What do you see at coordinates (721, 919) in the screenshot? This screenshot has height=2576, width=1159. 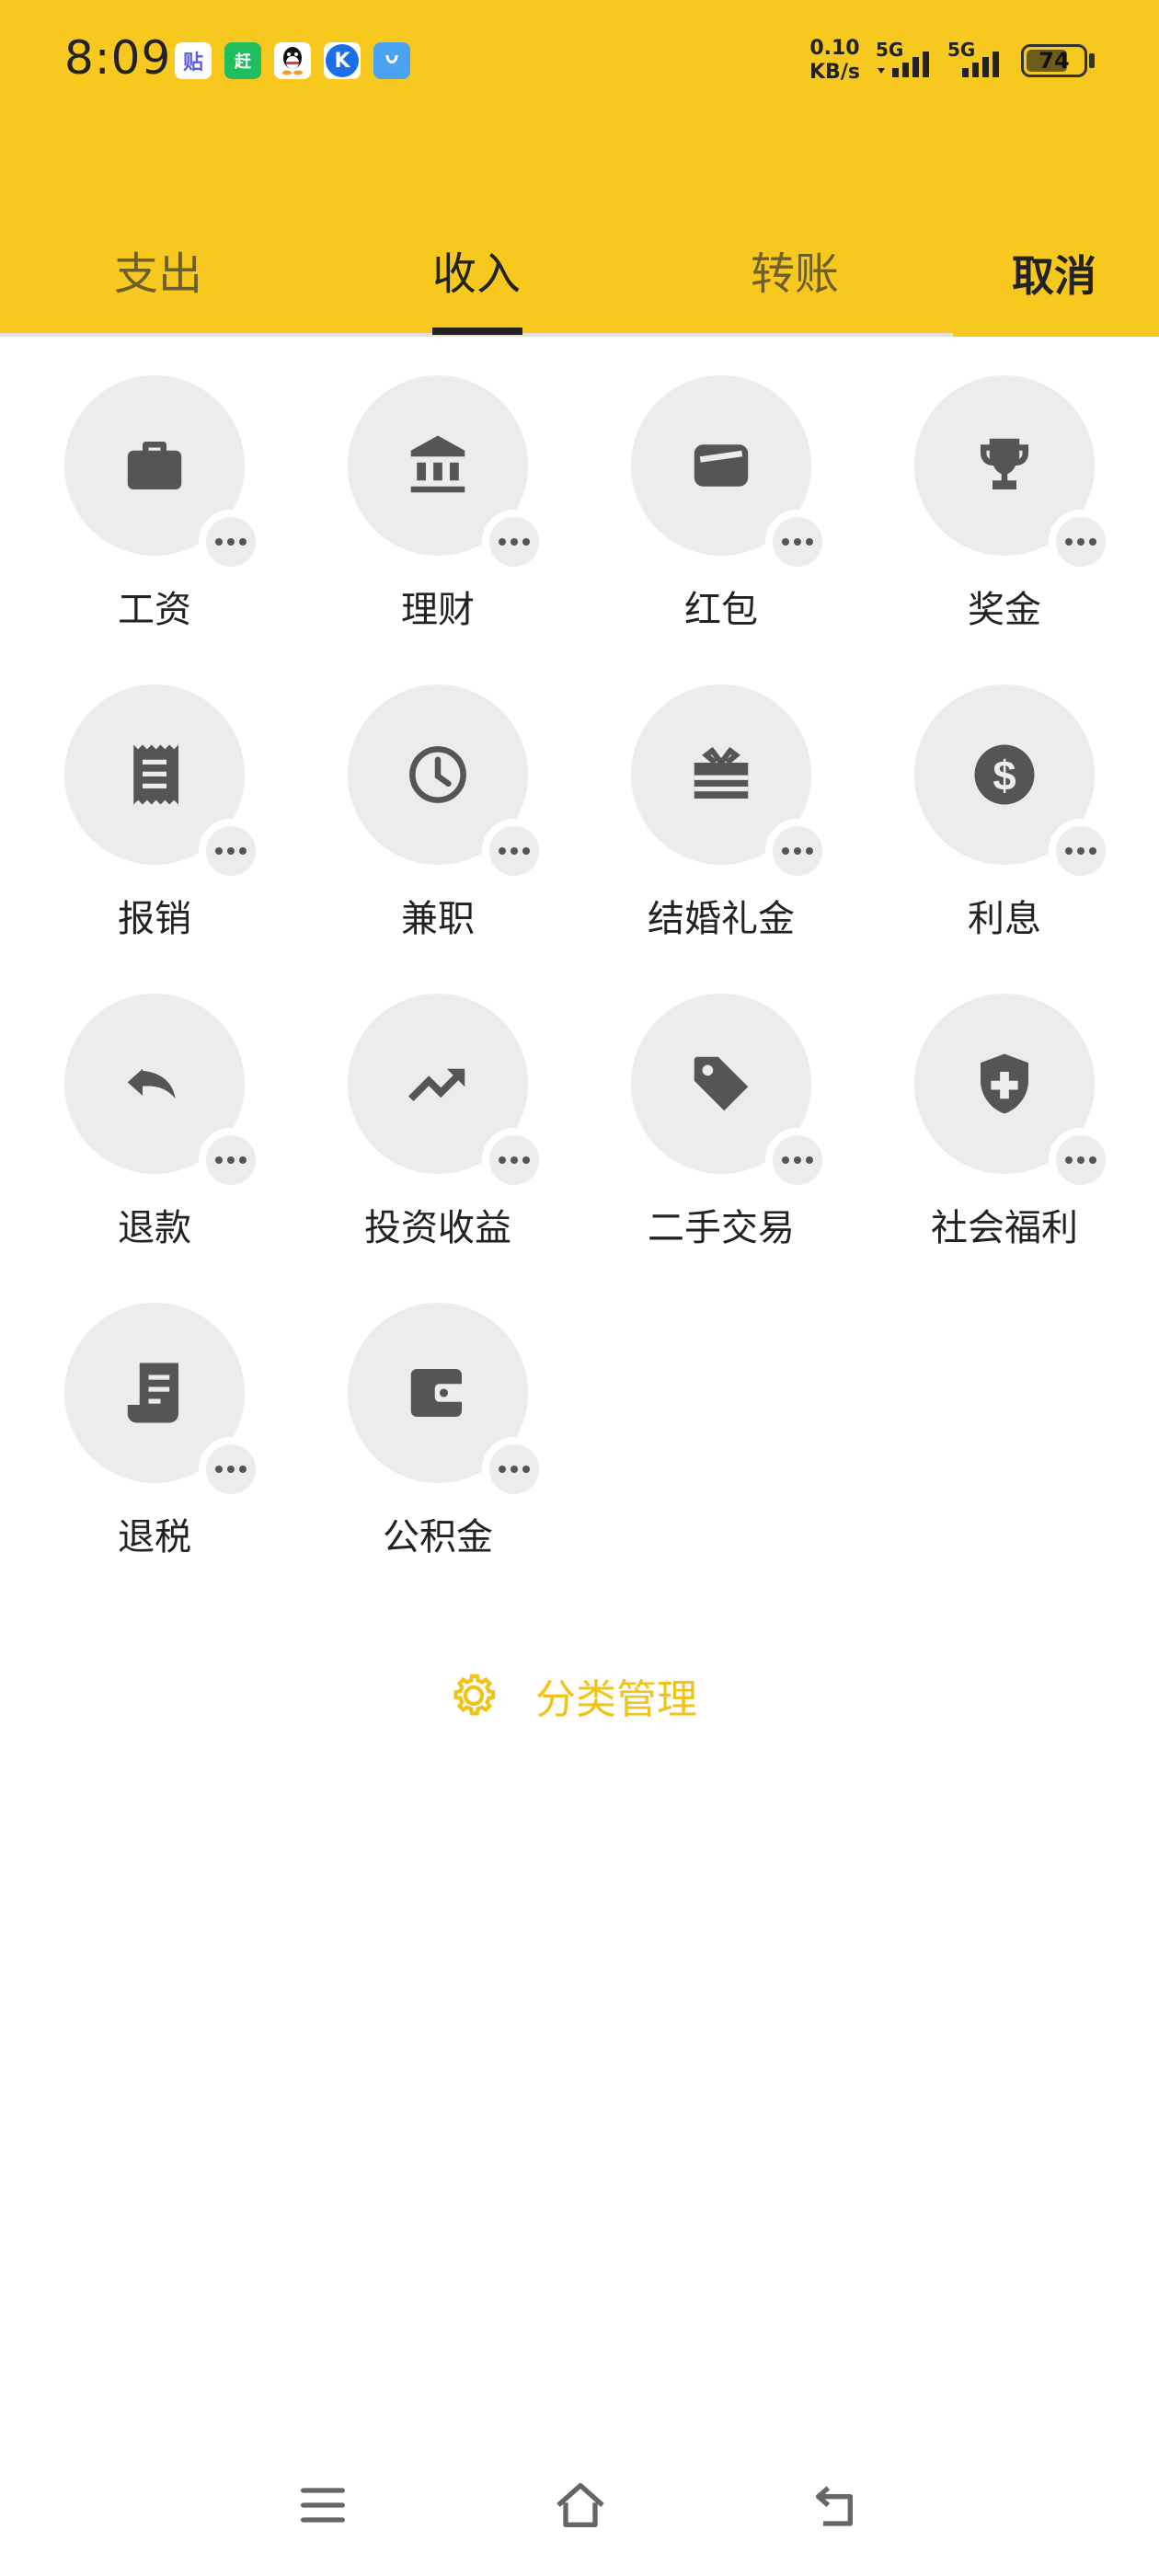 I see `category-label: 结婚礼金` at bounding box center [721, 919].